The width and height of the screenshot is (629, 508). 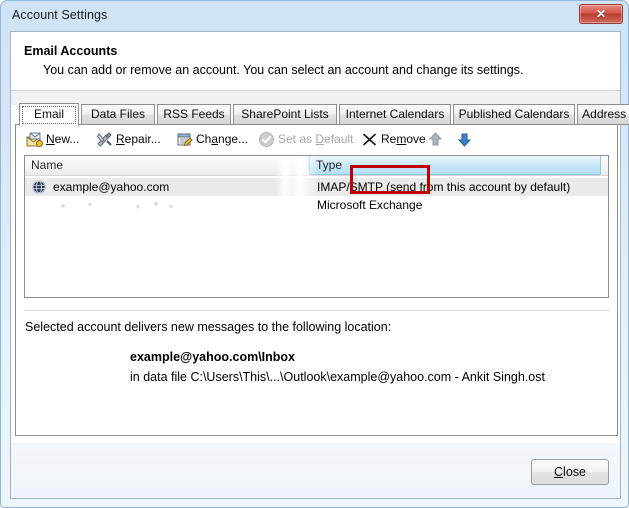 I want to click on redacted-account-name, so click(x=120, y=205).